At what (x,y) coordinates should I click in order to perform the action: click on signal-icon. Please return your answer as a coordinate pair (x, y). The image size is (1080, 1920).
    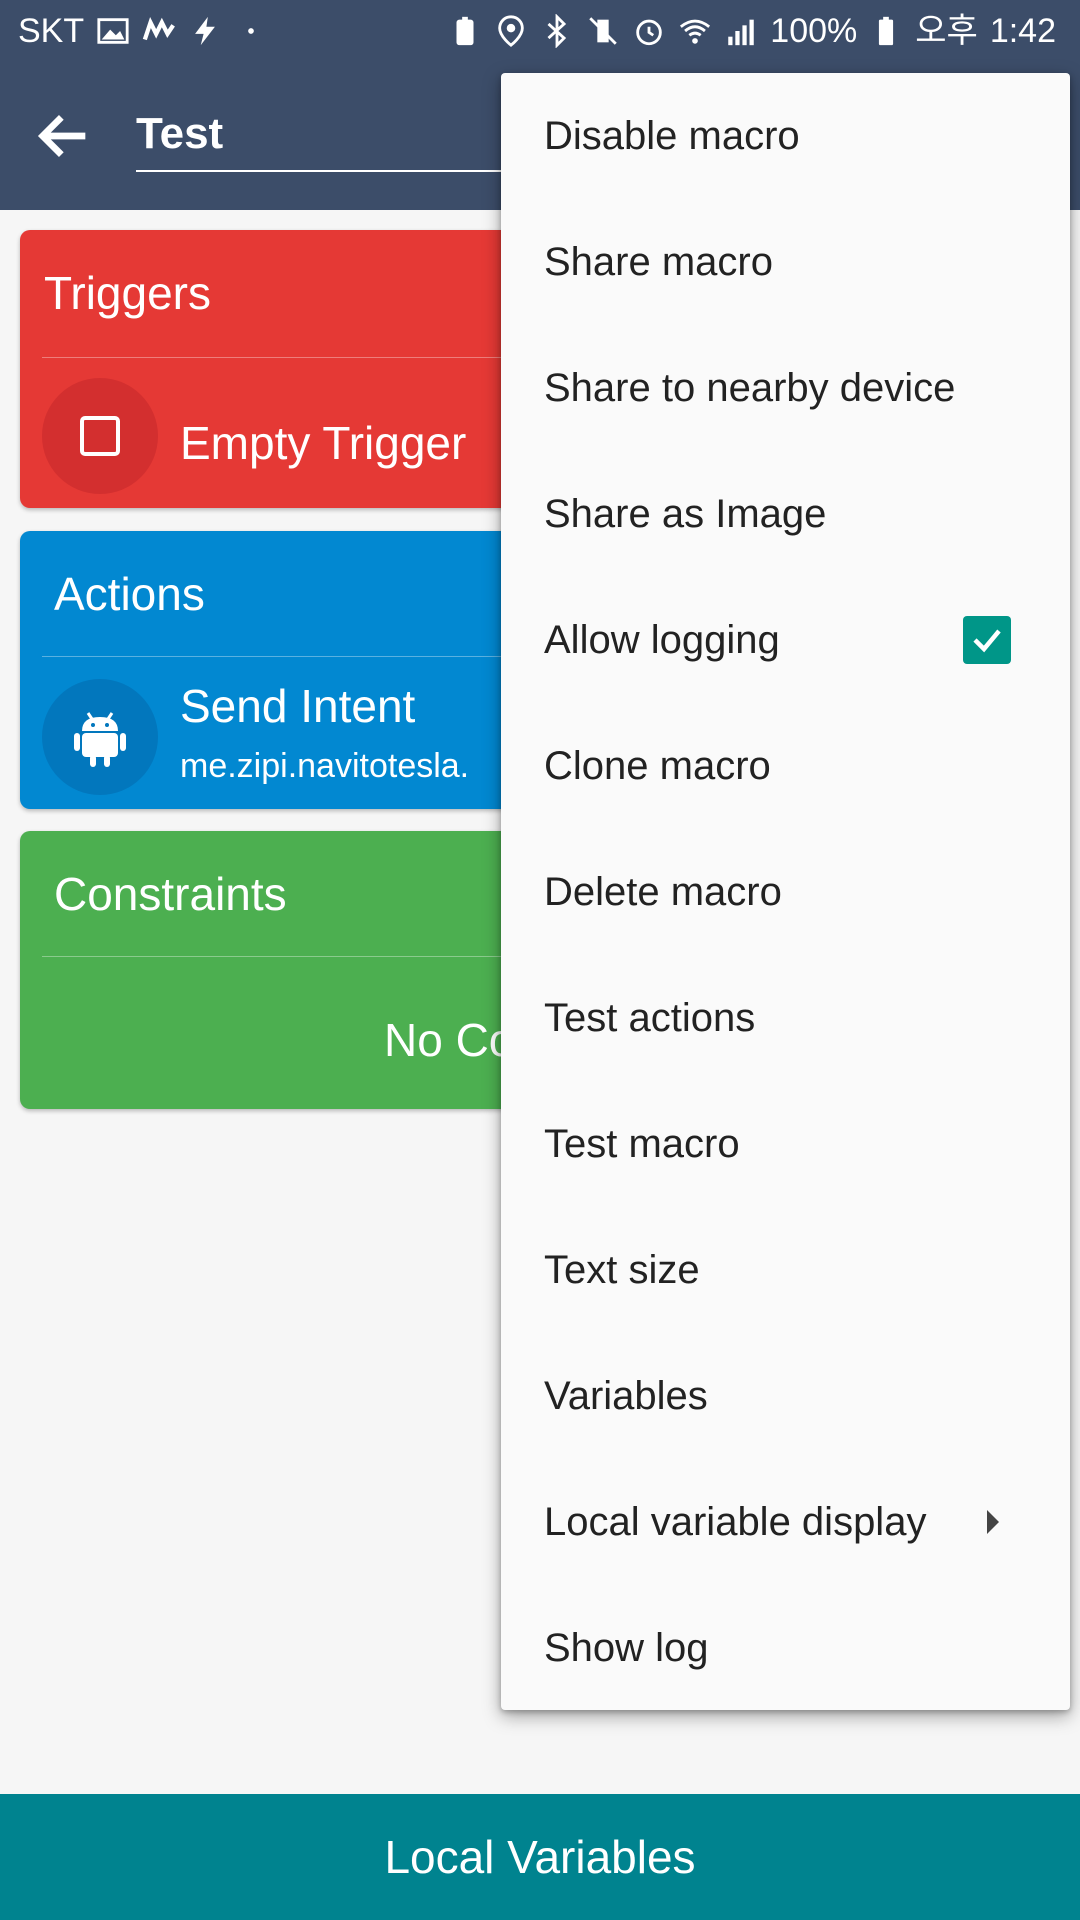
    Looking at the image, I should click on (741, 31).